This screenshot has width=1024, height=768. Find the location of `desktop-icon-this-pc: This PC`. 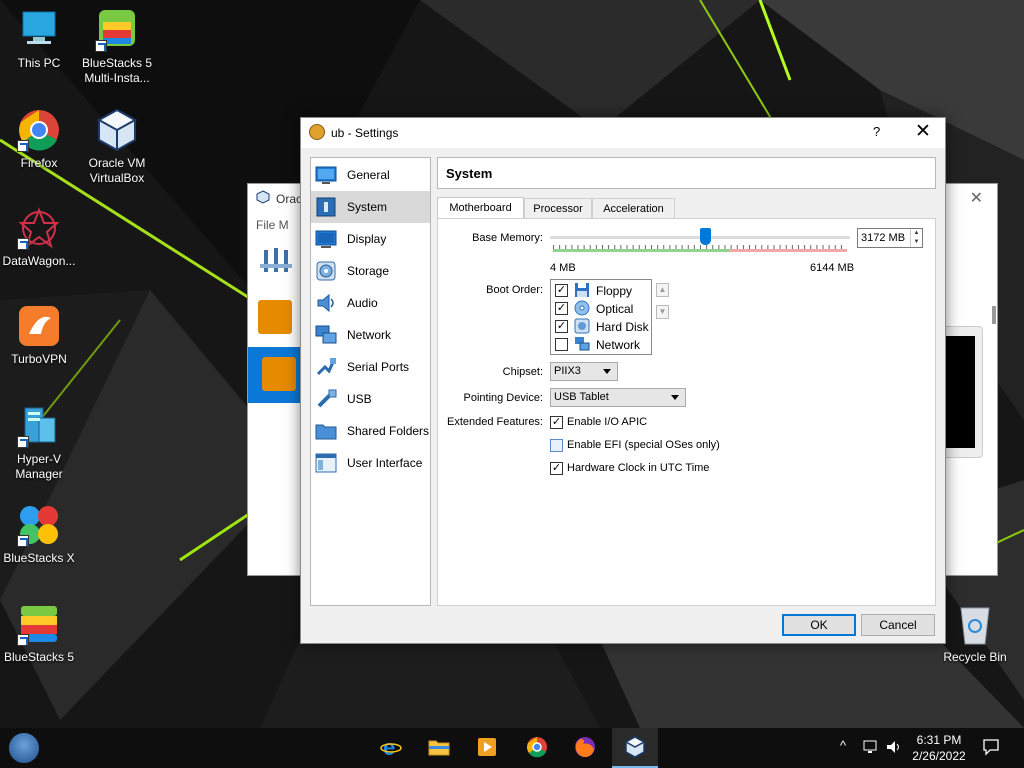

desktop-icon-this-pc: This PC is located at coordinates (39, 39).